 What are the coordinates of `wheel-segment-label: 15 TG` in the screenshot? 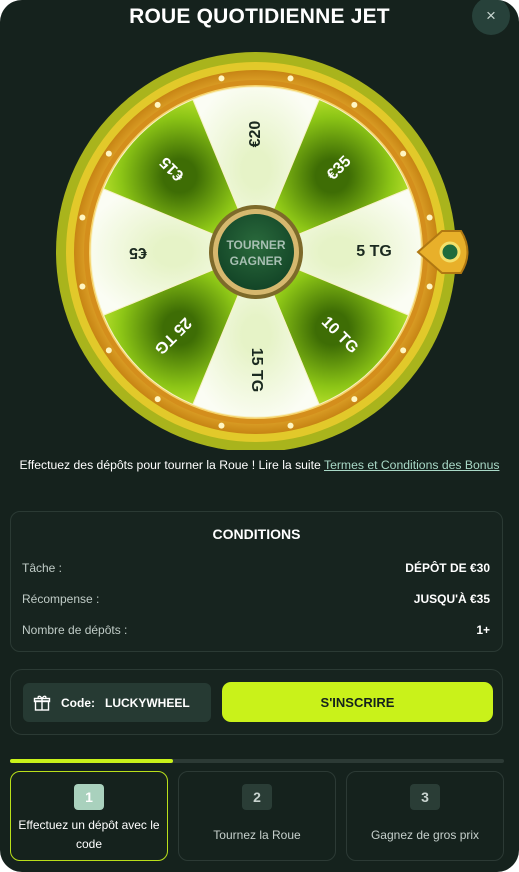 It's located at (256, 370).